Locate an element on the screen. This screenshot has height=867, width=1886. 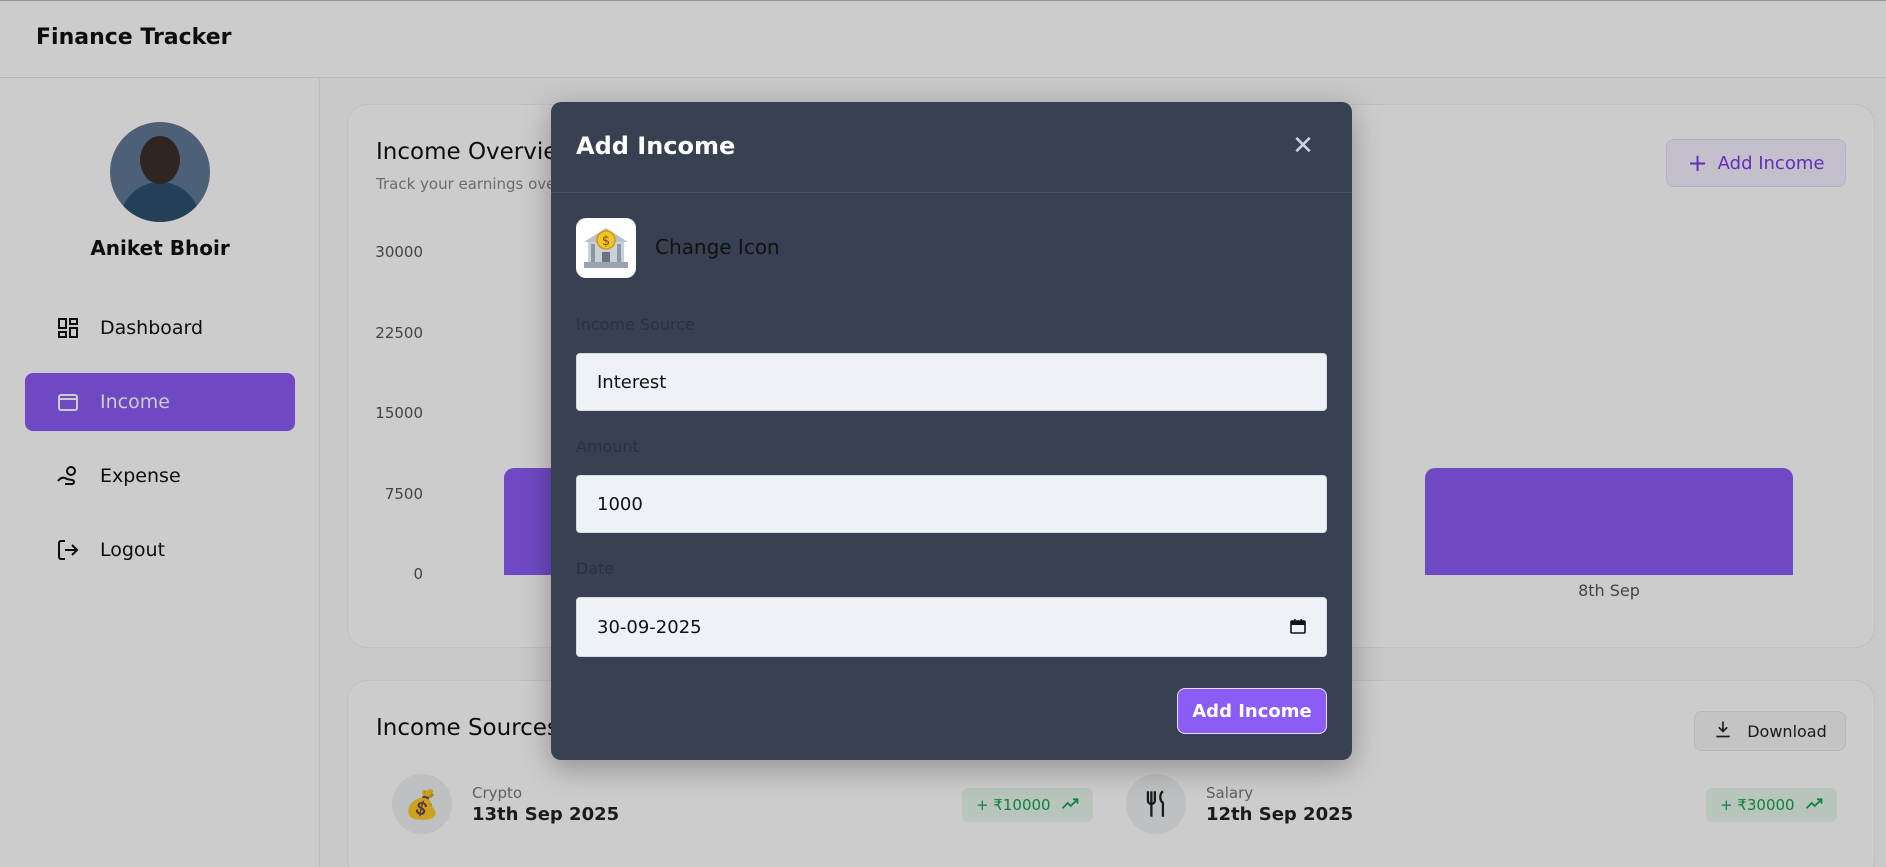
amount-label: Amount is located at coordinates (607, 446).